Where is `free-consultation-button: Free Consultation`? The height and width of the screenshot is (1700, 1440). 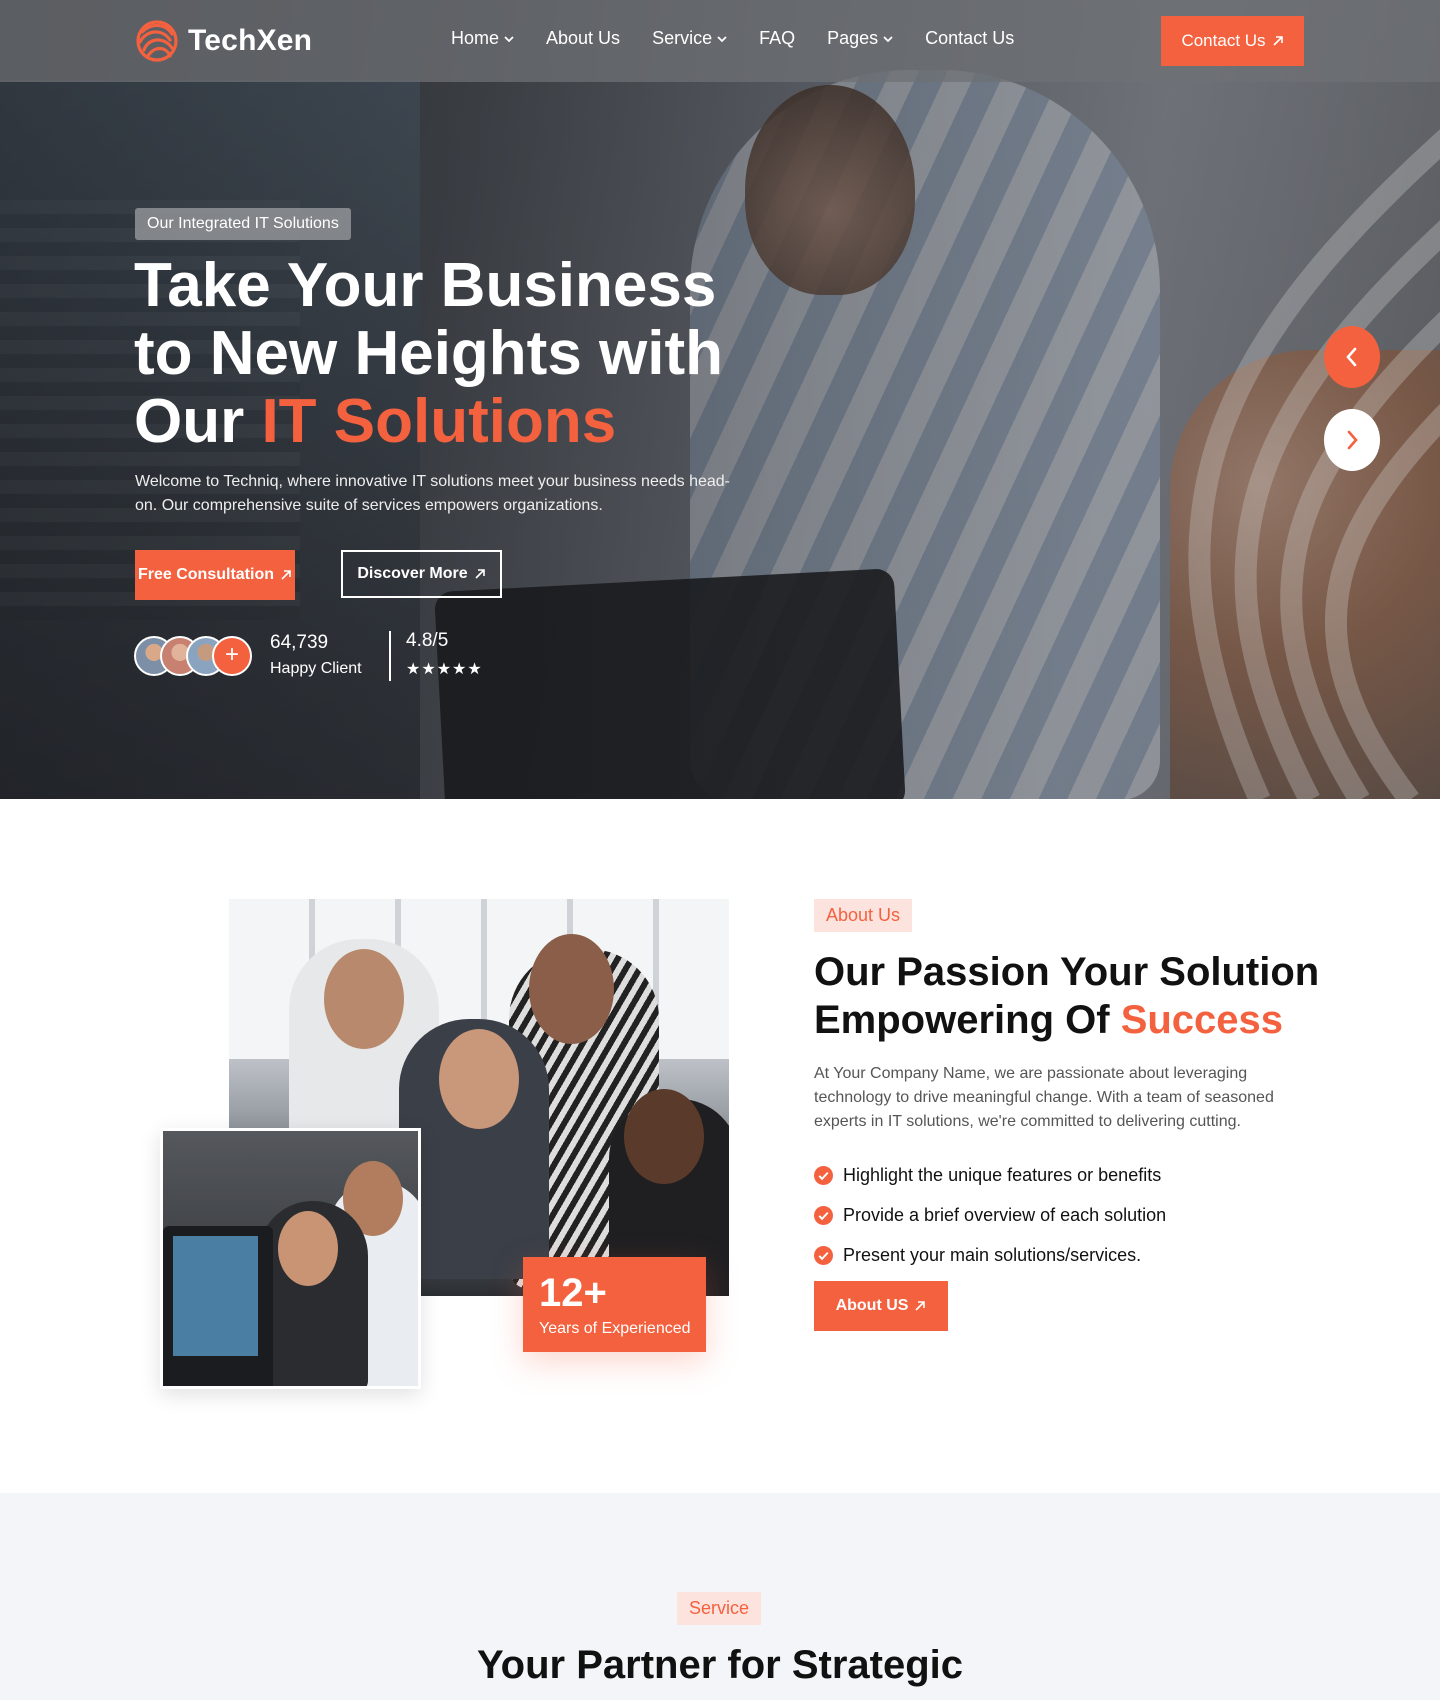
free-consultation-button: Free Consultation is located at coordinates (215, 575).